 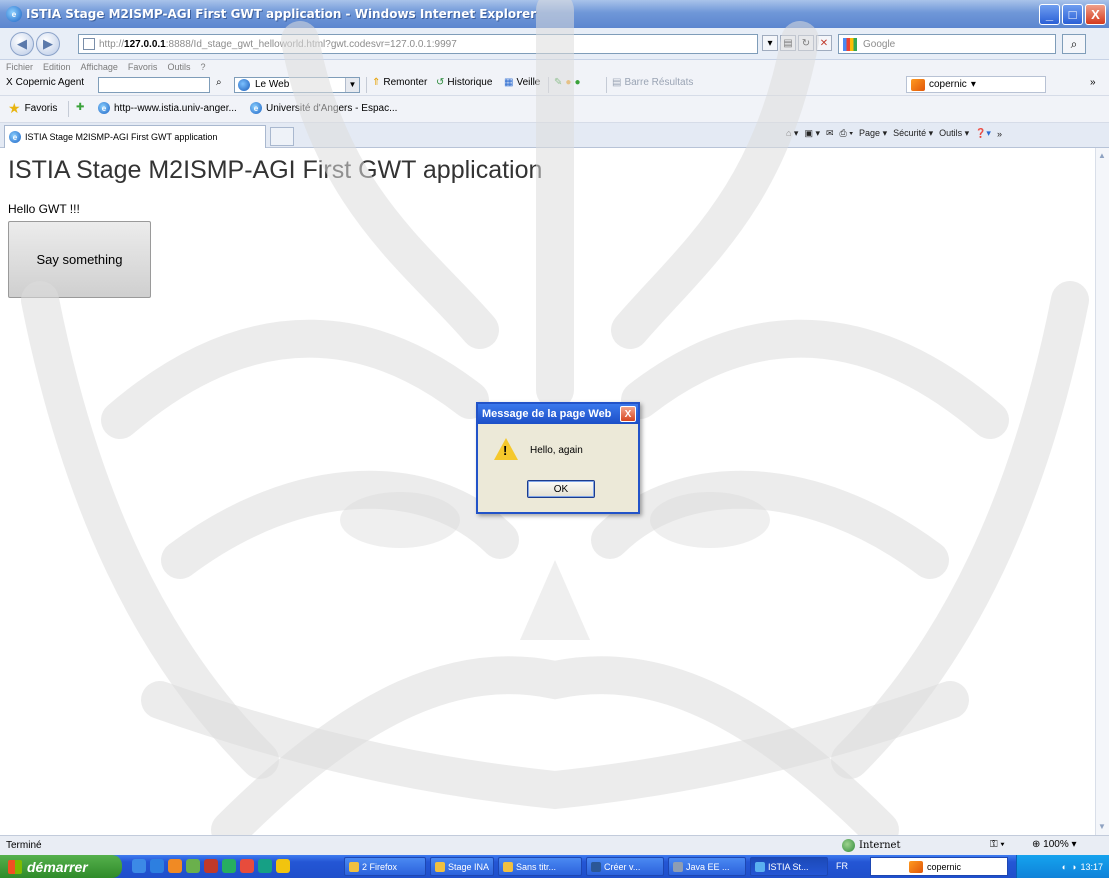 I want to click on back-button: ◀, so click(x=22, y=44).